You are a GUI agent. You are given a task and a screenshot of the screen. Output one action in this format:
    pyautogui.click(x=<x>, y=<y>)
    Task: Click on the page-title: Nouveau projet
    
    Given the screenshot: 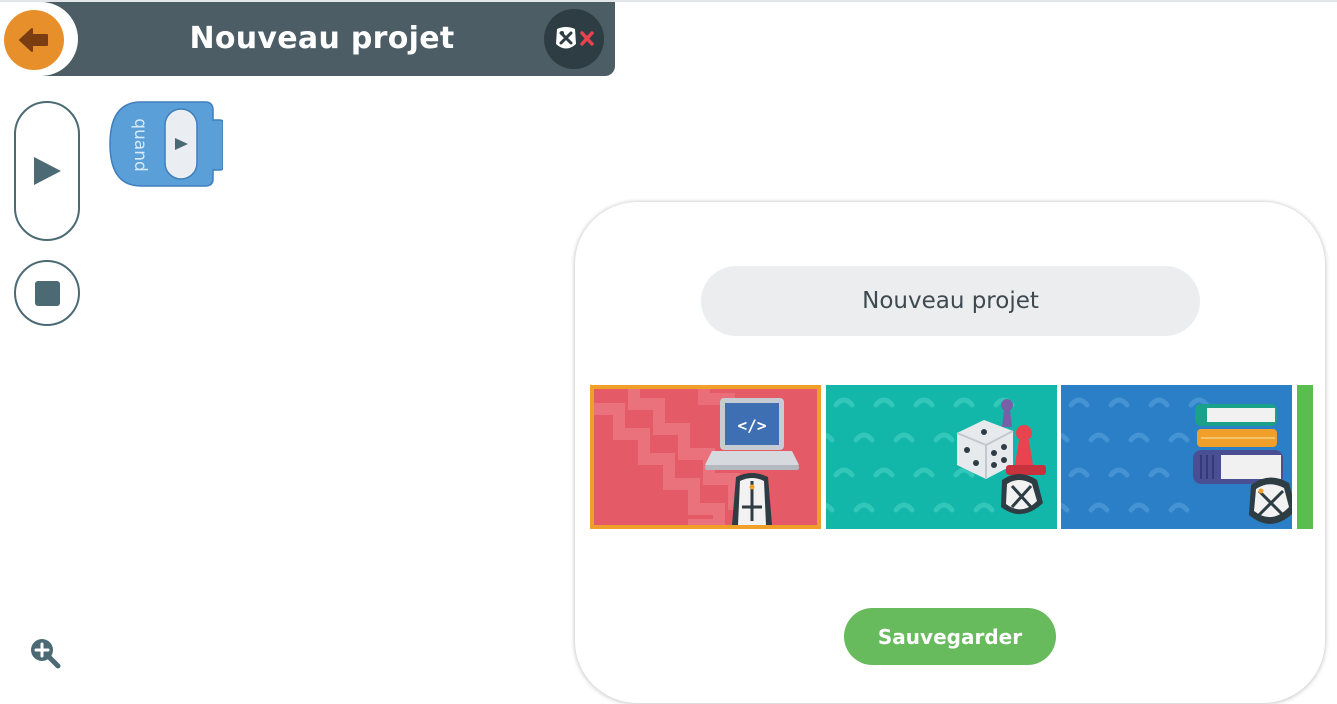 What is the action you would take?
    pyautogui.click(x=322, y=38)
    